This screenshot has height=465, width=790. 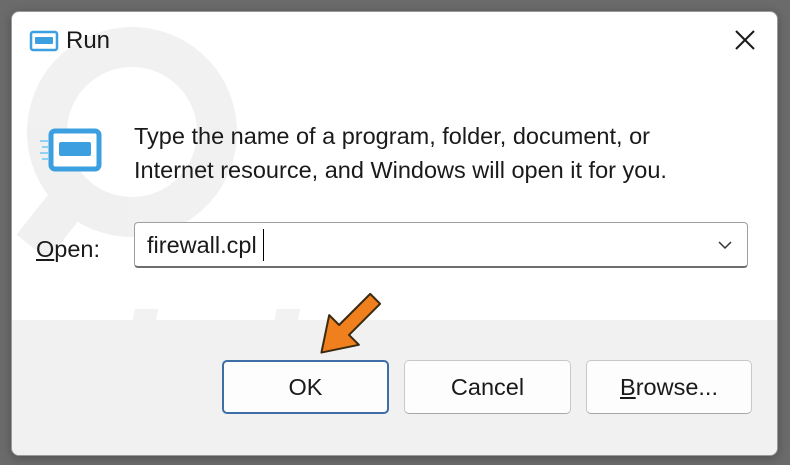 I want to click on chevron-down-icon, so click(x=725, y=245).